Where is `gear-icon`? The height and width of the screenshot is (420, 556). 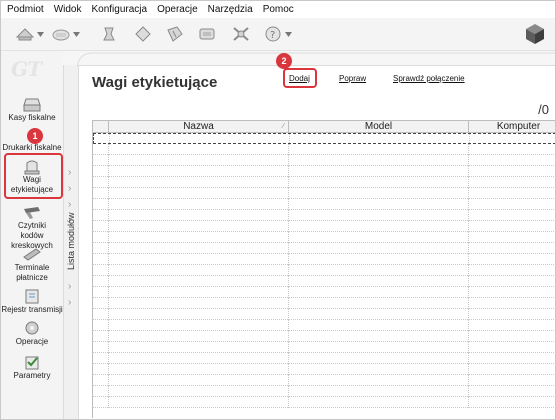
gear-icon is located at coordinates (109, 34).